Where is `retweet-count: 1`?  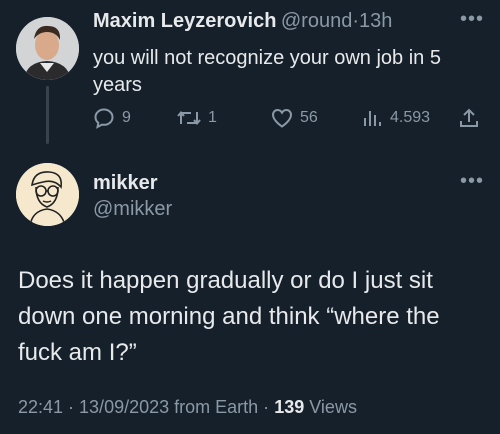 retweet-count: 1 is located at coordinates (212, 117).